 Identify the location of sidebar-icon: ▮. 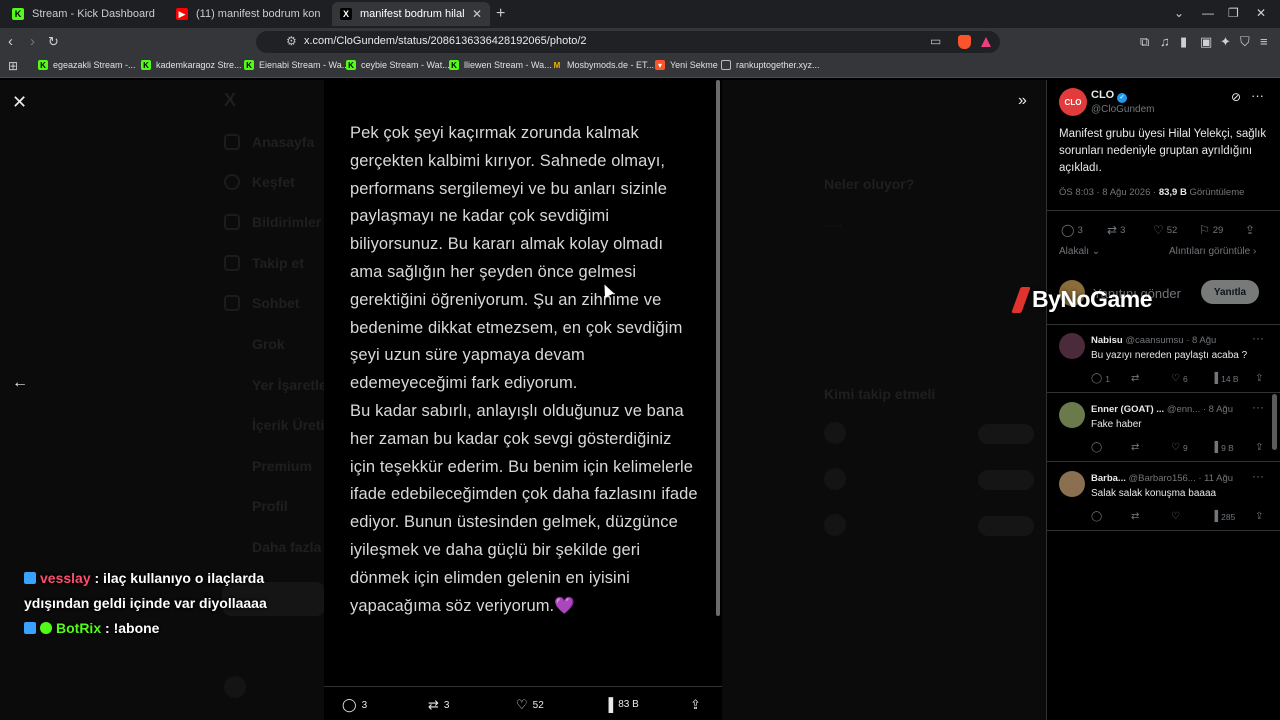
(1183, 42).